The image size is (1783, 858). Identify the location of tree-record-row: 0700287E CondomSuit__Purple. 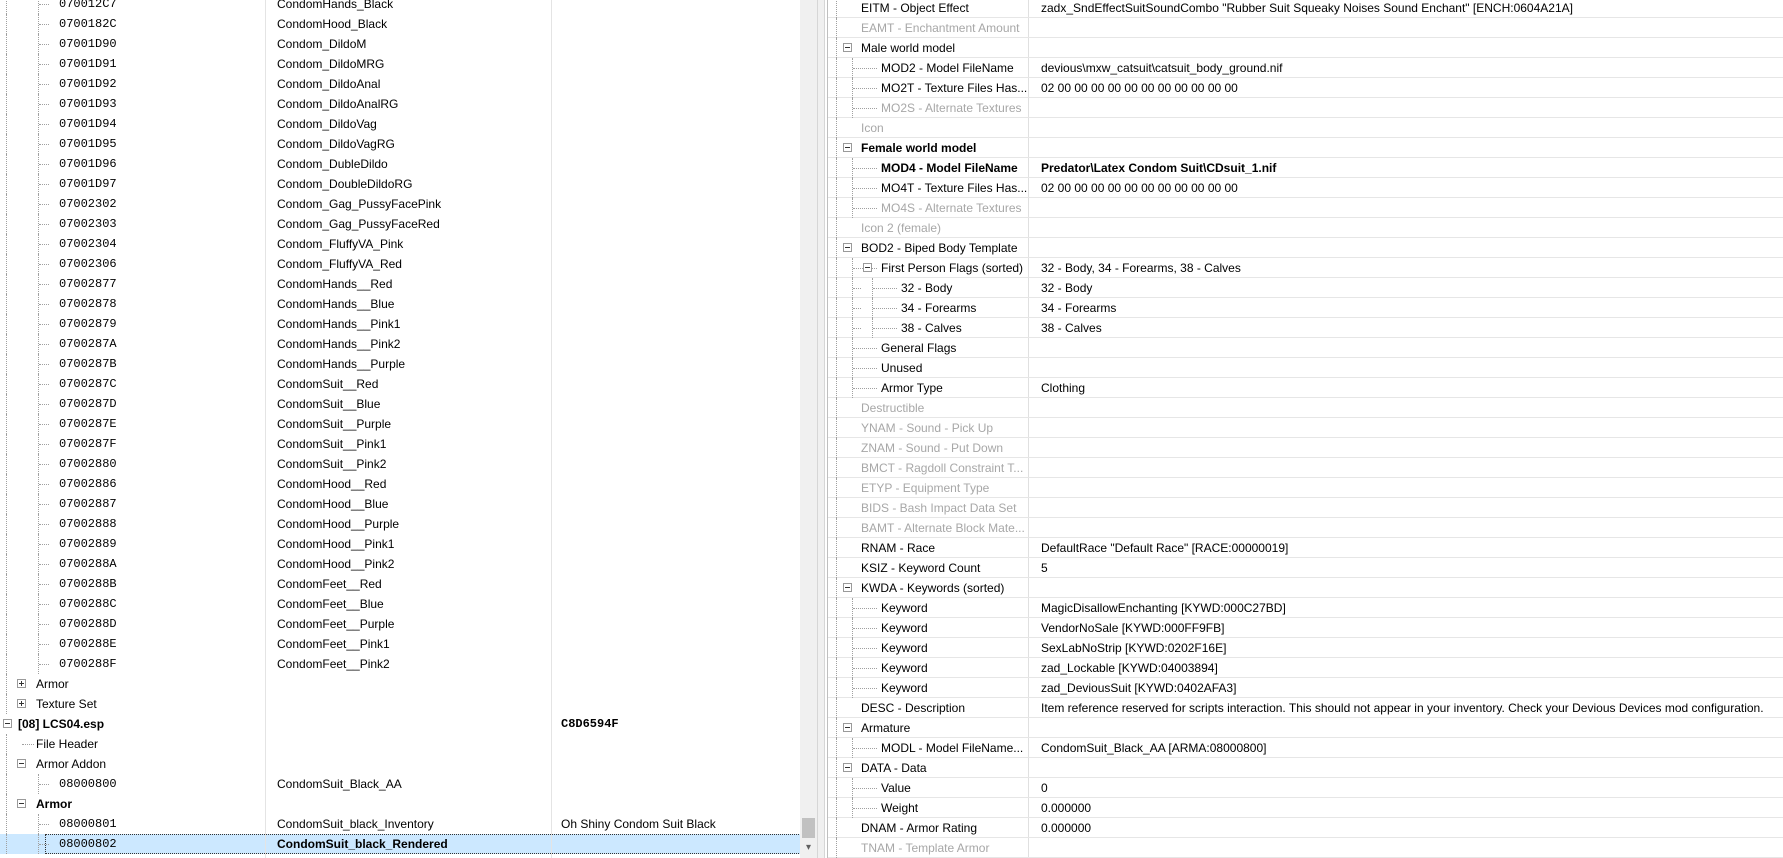
(400, 424).